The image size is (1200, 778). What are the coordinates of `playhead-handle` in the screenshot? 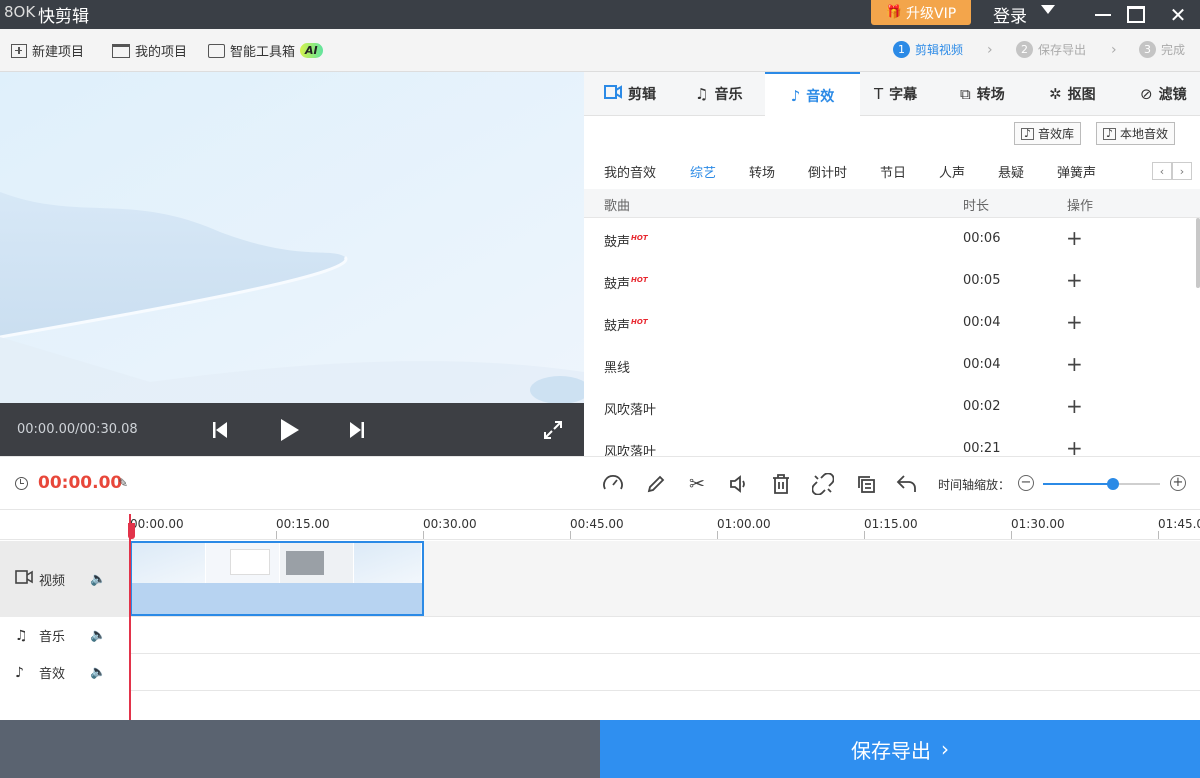 It's located at (131, 531).